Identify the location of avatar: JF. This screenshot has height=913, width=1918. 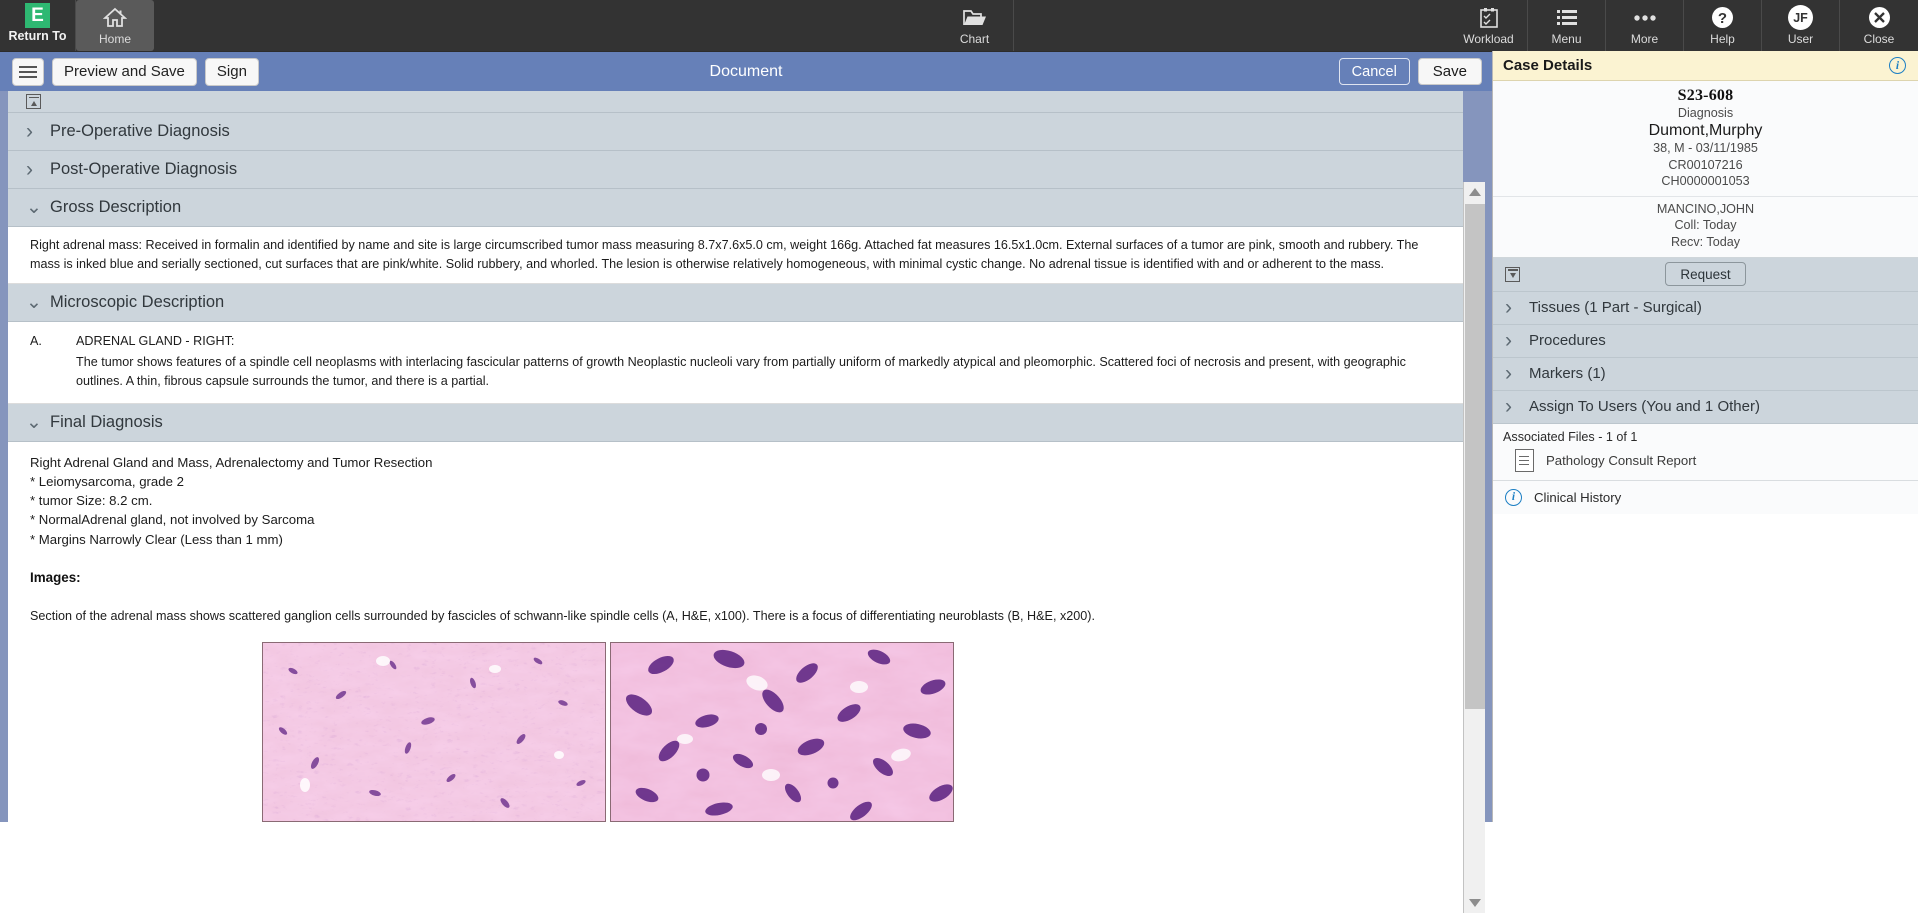
(1800, 17).